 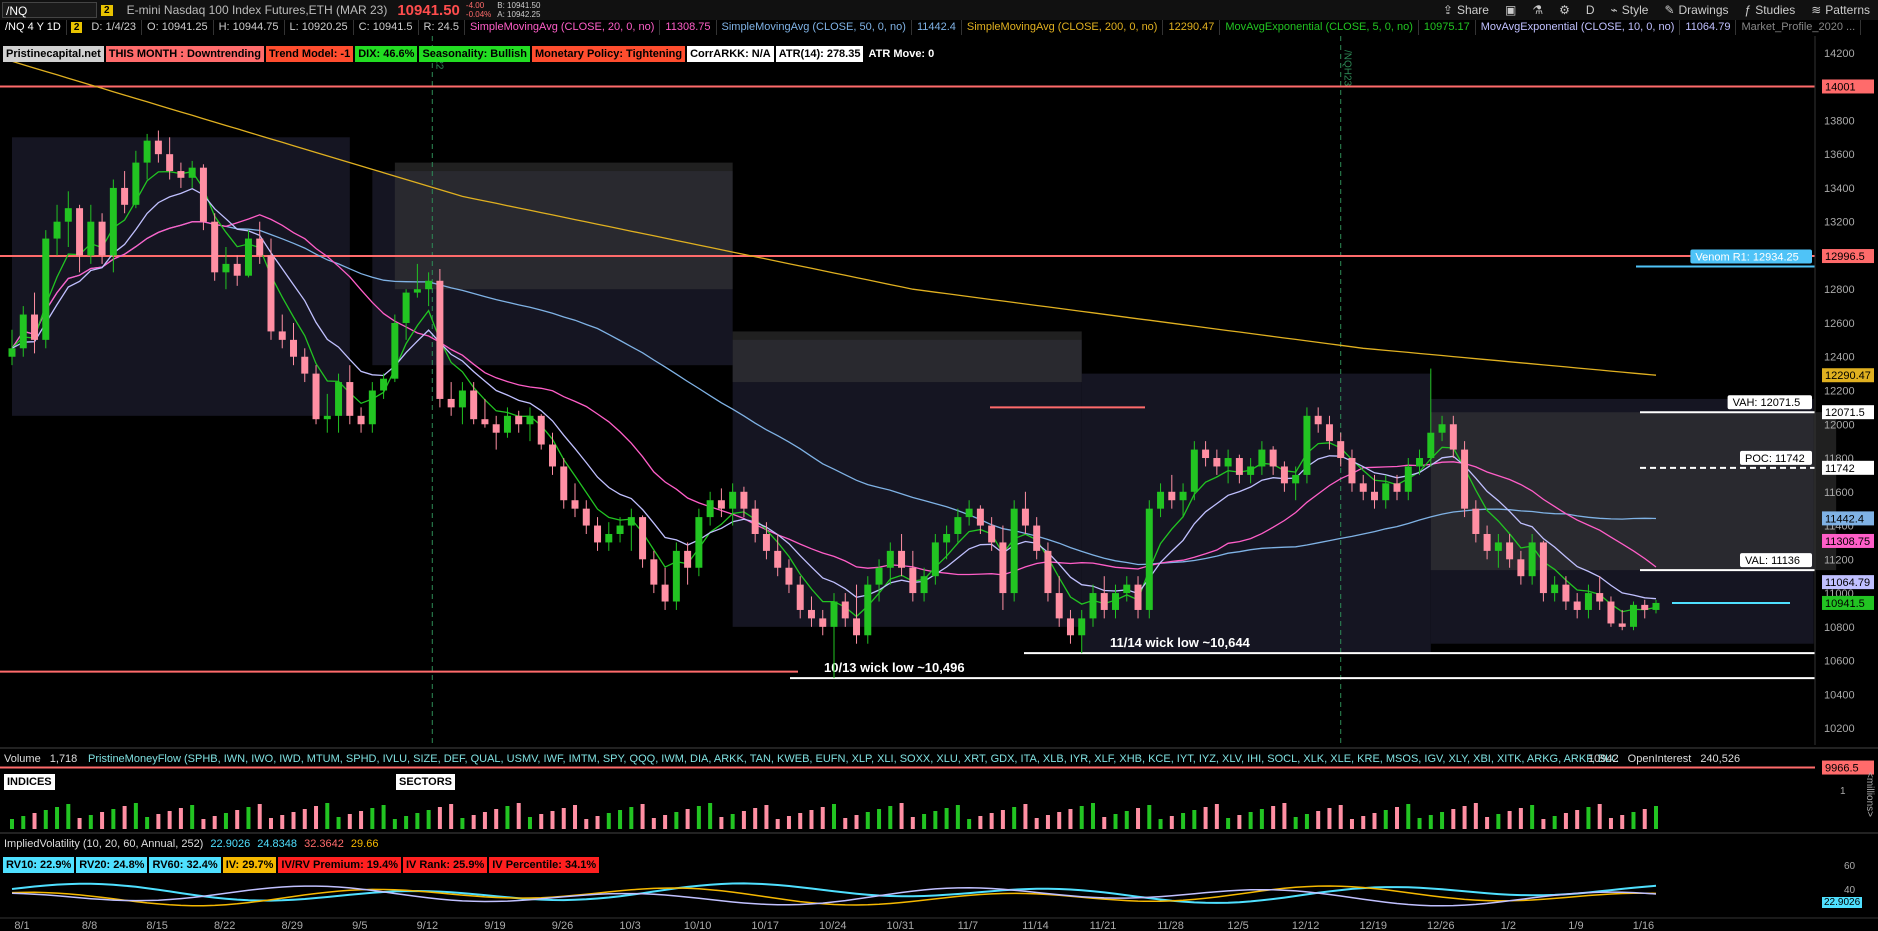 What do you see at coordinates (1256, 513) in the screenshot?
I see `market-profile-box` at bounding box center [1256, 513].